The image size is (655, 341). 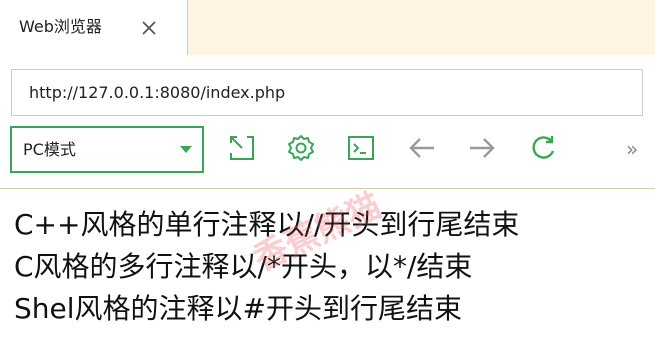 I want to click on content-line: C++风格的单行注释以//开头到行尾结束, so click(x=267, y=224).